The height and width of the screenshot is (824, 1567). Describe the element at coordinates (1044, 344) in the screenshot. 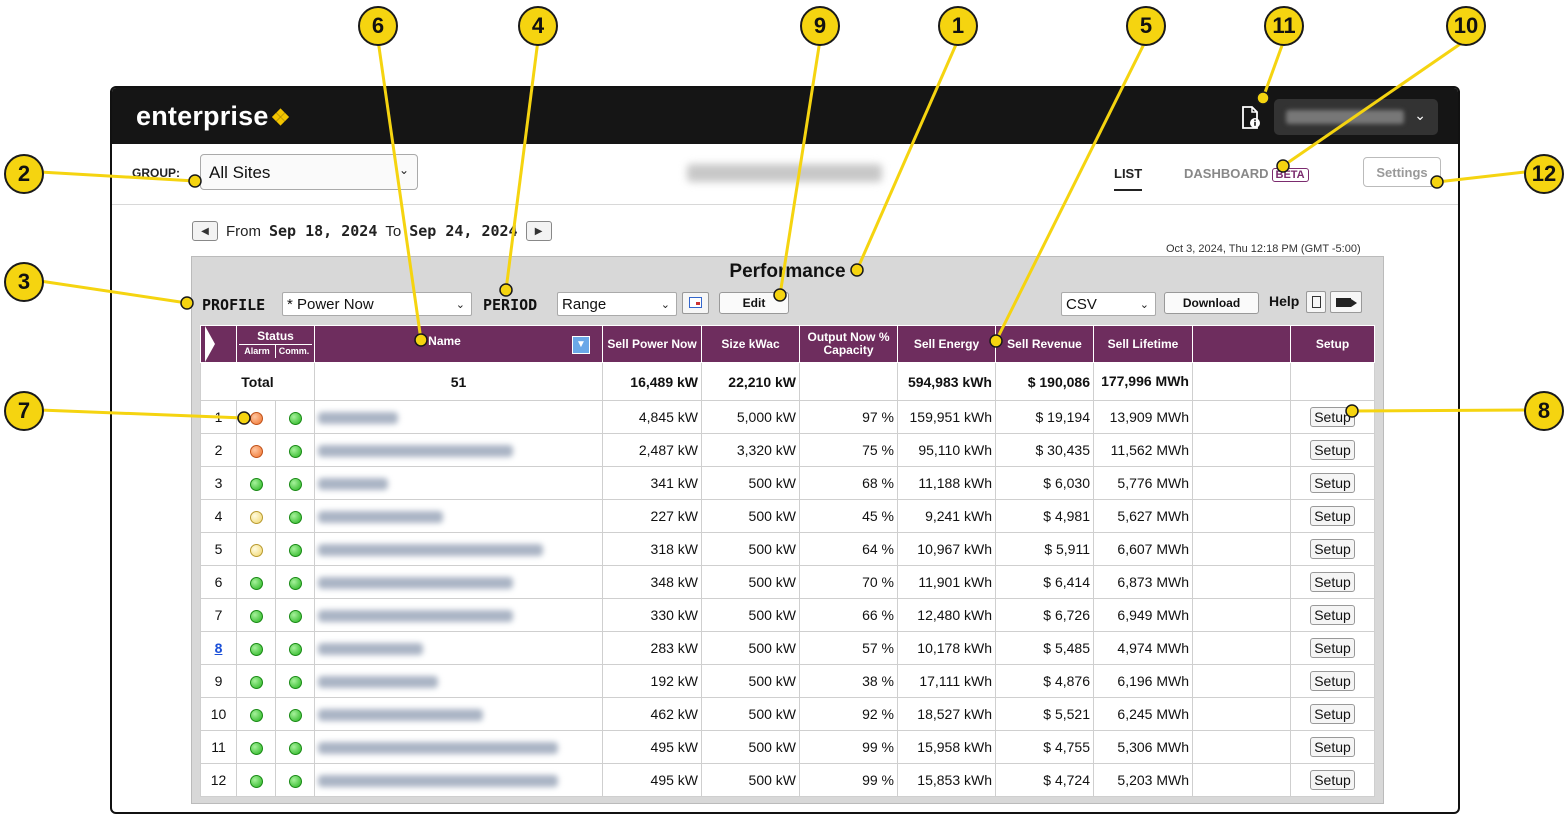

I see `sell-revenue-header: Sell Revenue` at that location.